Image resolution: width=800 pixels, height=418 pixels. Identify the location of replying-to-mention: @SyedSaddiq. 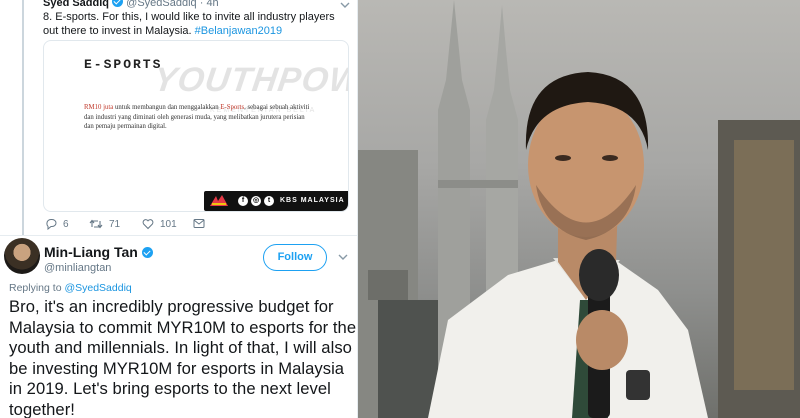
(97, 288).